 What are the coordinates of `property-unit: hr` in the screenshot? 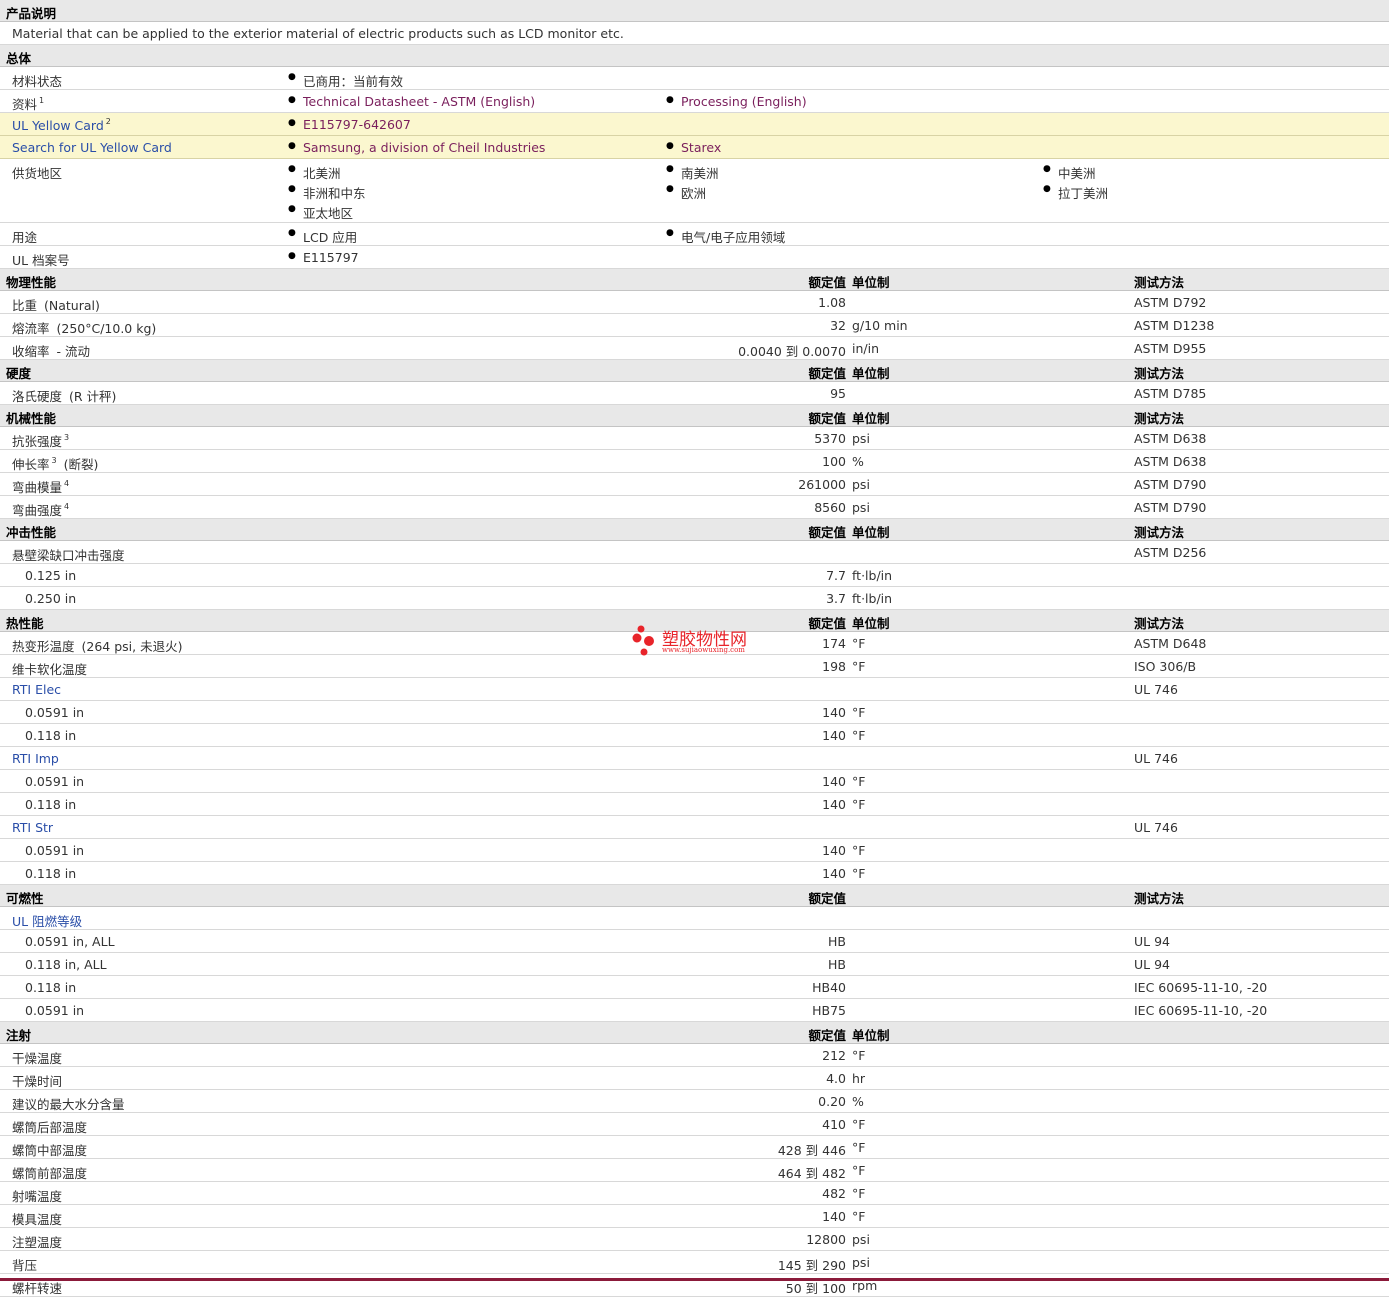 It's located at (859, 1078).